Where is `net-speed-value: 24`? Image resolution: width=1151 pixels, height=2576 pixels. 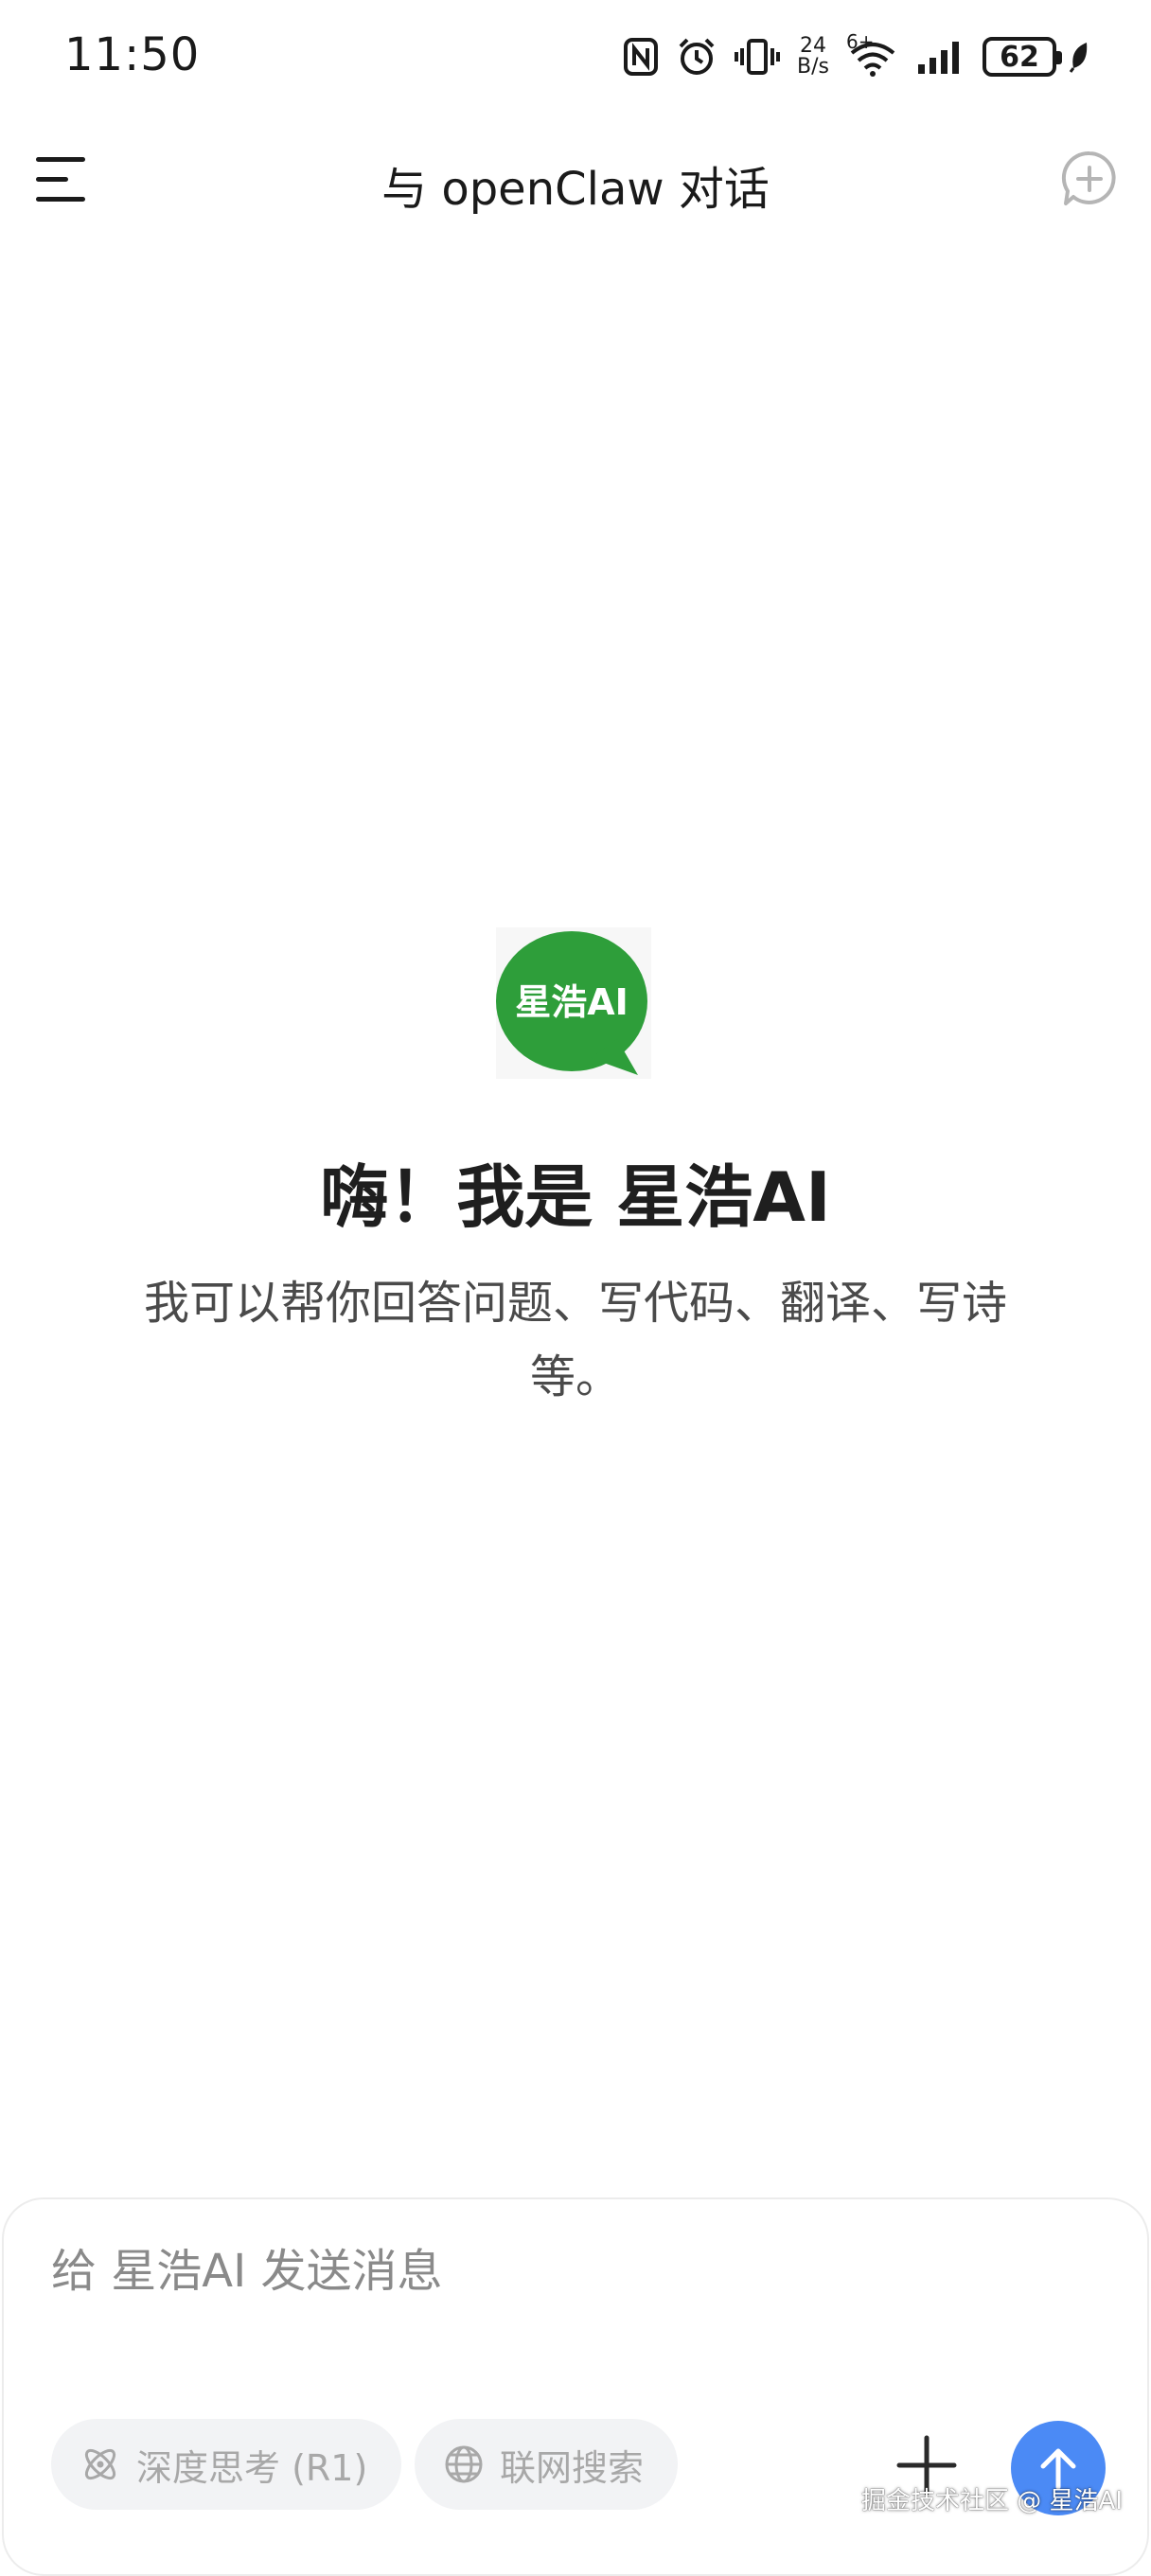
net-speed-value: 24 is located at coordinates (813, 46).